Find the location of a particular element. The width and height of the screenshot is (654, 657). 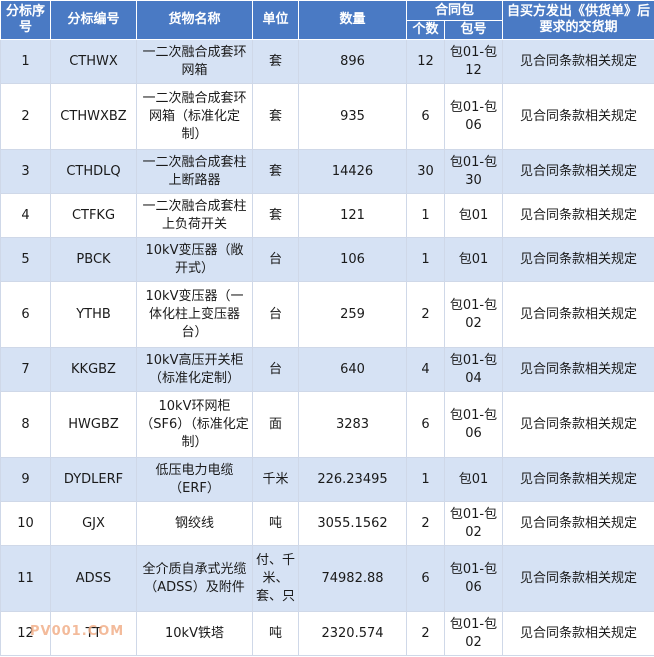

cell-name: 一二次融合成套柱上负荷开关 is located at coordinates (194, 215).